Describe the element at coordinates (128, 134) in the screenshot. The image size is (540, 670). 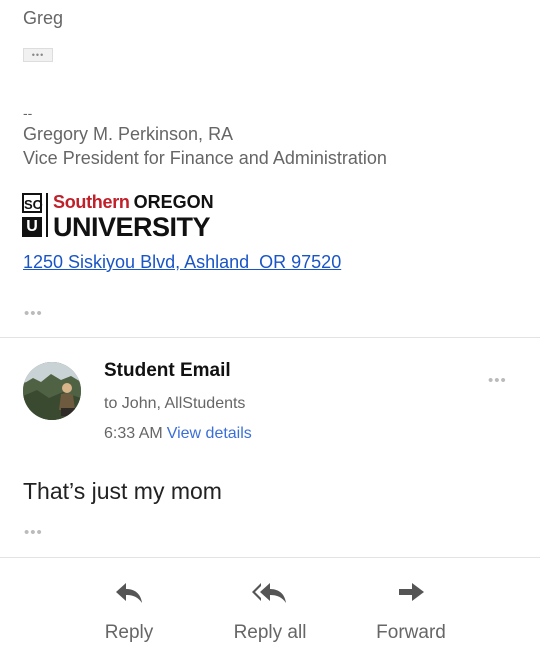
I see `signature-name: Gregory M. Perkinson, RA` at that location.